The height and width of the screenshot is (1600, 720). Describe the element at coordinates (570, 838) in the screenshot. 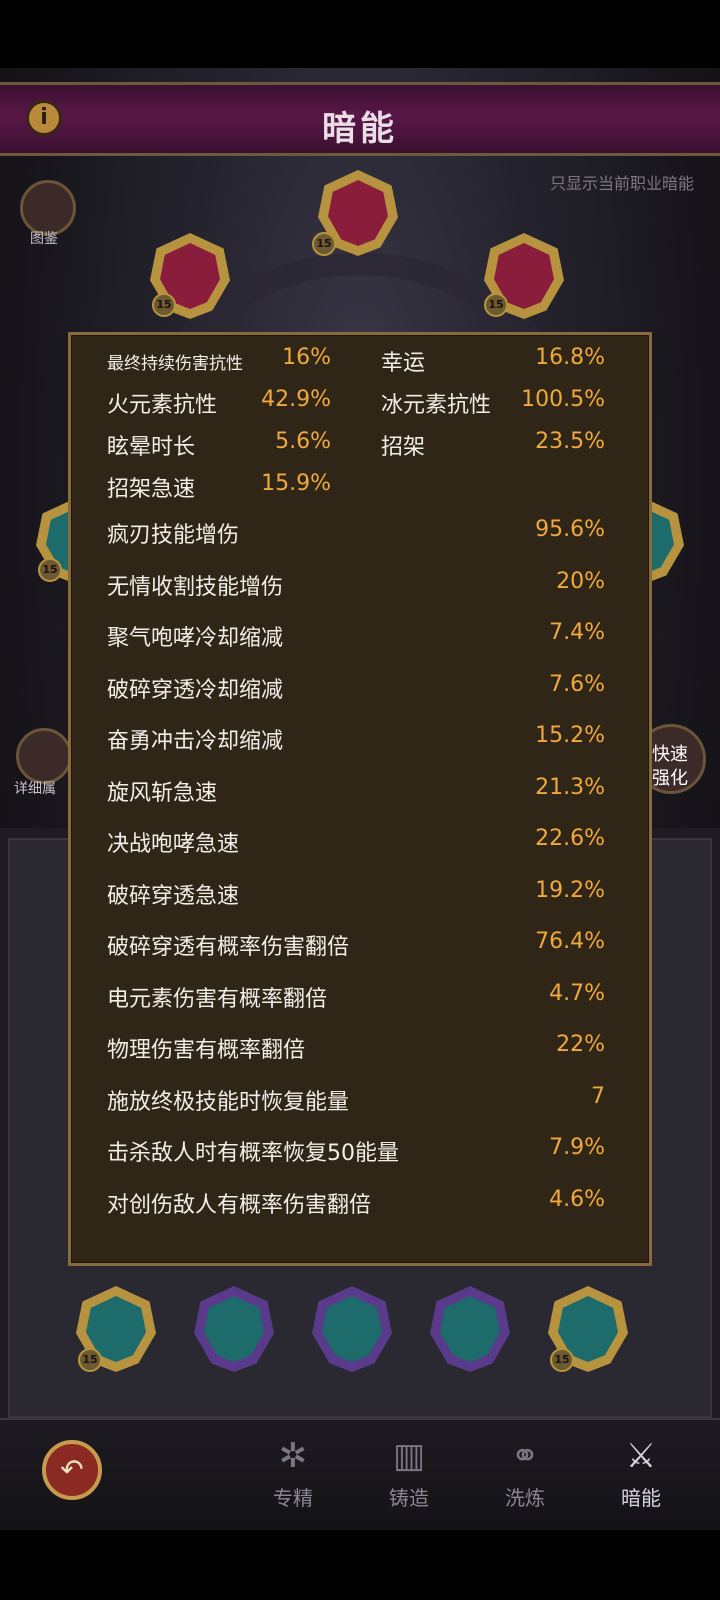

I see `stat-value: 22.6%` at that location.